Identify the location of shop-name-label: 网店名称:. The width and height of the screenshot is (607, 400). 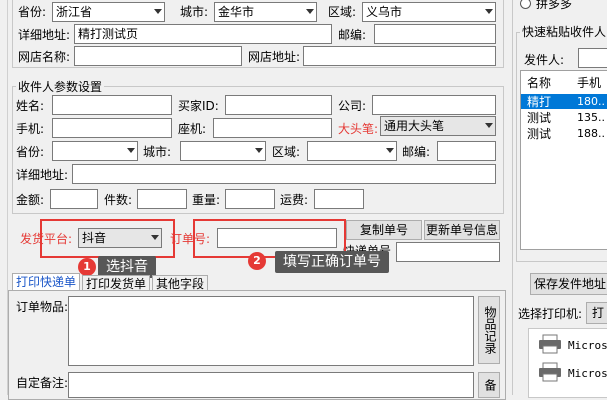
(44, 57).